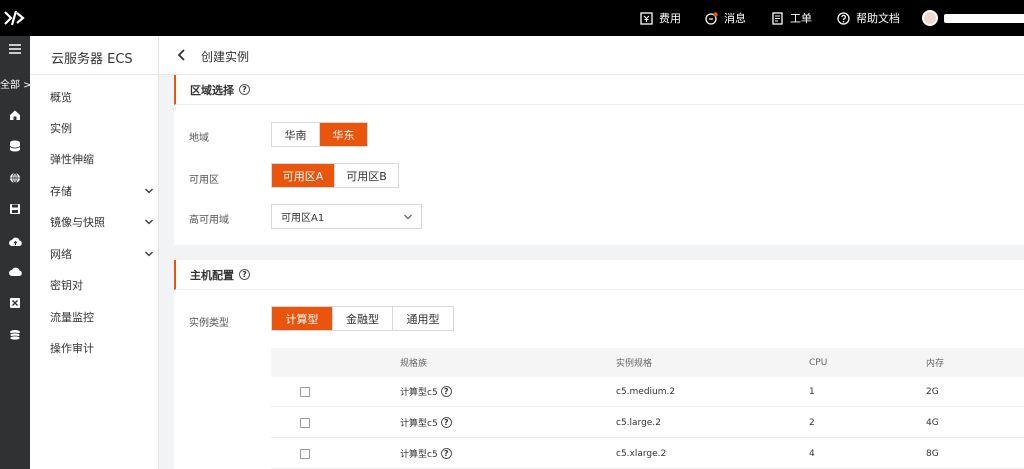 This screenshot has height=469, width=1024. Describe the element at coordinates (204, 180) in the screenshot. I see `zone-label: 可用区` at that location.